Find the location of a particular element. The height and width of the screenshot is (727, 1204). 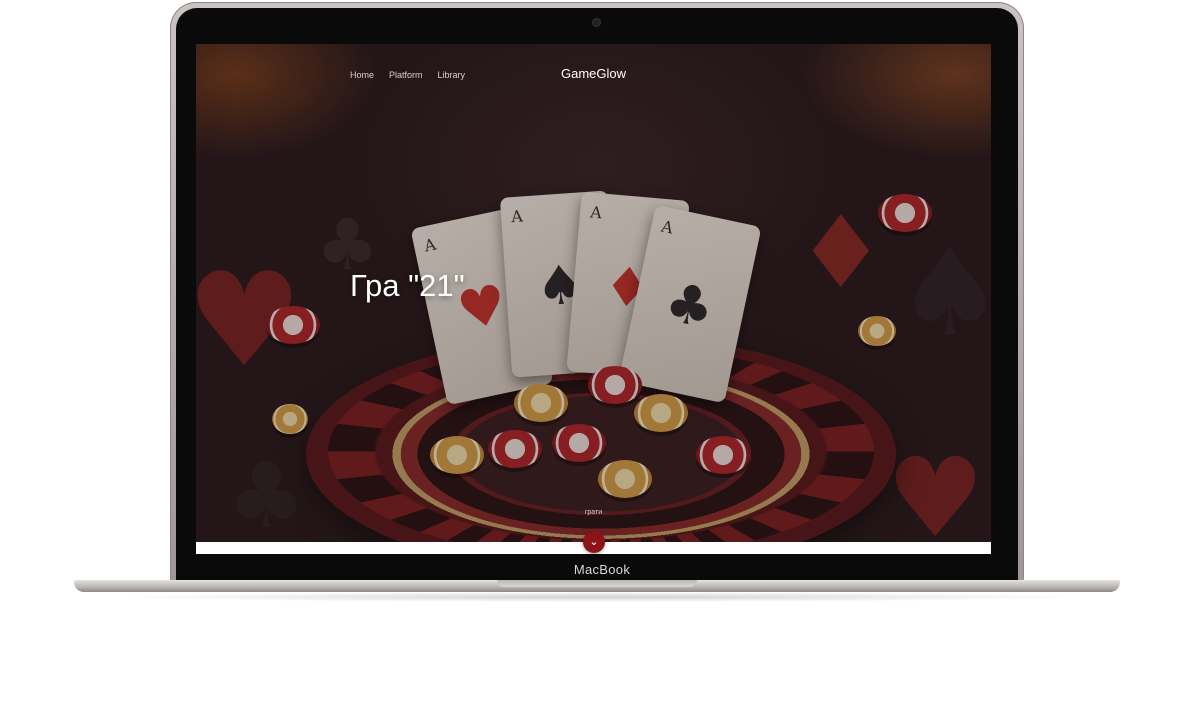

play-label: грати is located at coordinates (593, 512).